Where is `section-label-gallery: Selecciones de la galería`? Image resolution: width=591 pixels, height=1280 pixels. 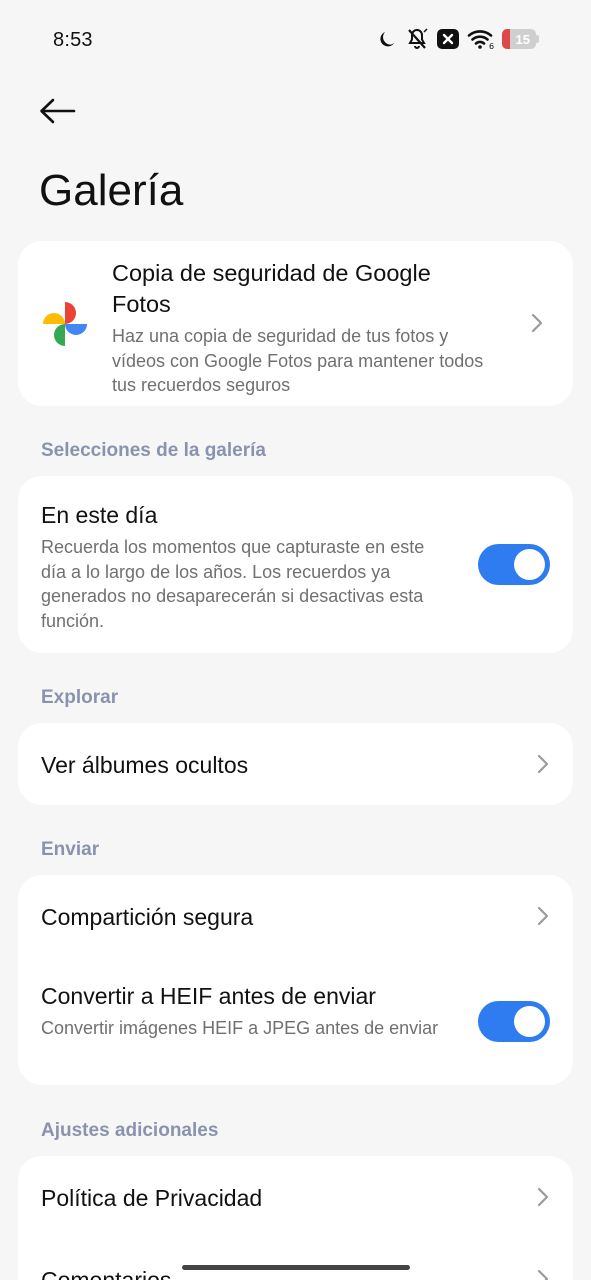 section-label-gallery: Selecciones de la galería is located at coordinates (153, 450).